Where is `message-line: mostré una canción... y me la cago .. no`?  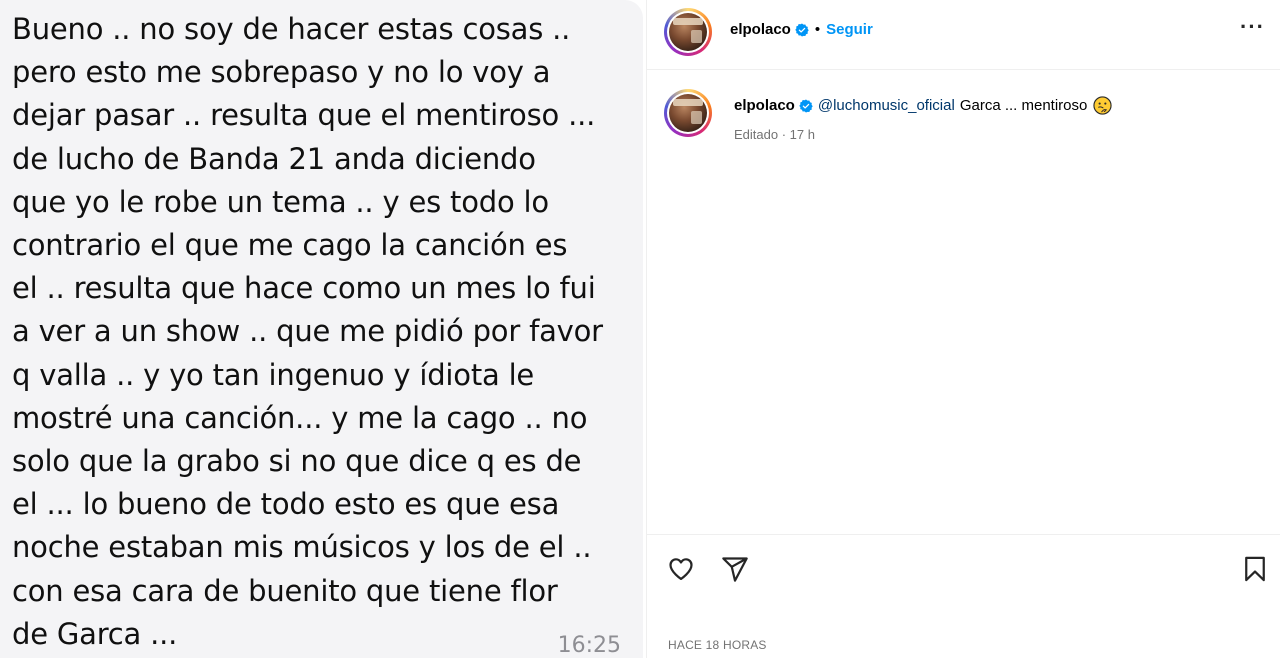
message-line: mostré una canción... y me la cago .. no is located at coordinates (300, 417).